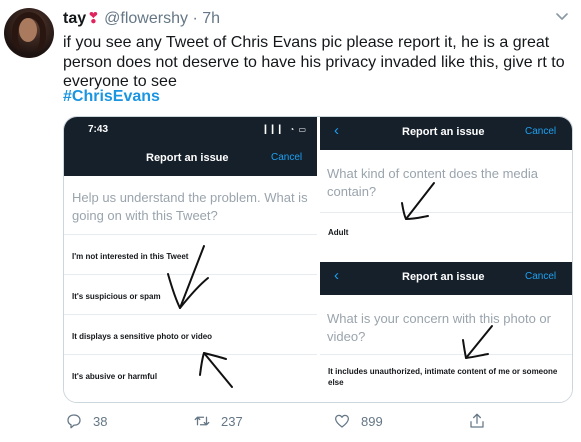 This screenshot has width=581, height=442. Describe the element at coordinates (130, 256) in the screenshot. I see `option-label: I'm not interested in this Tweet` at that location.